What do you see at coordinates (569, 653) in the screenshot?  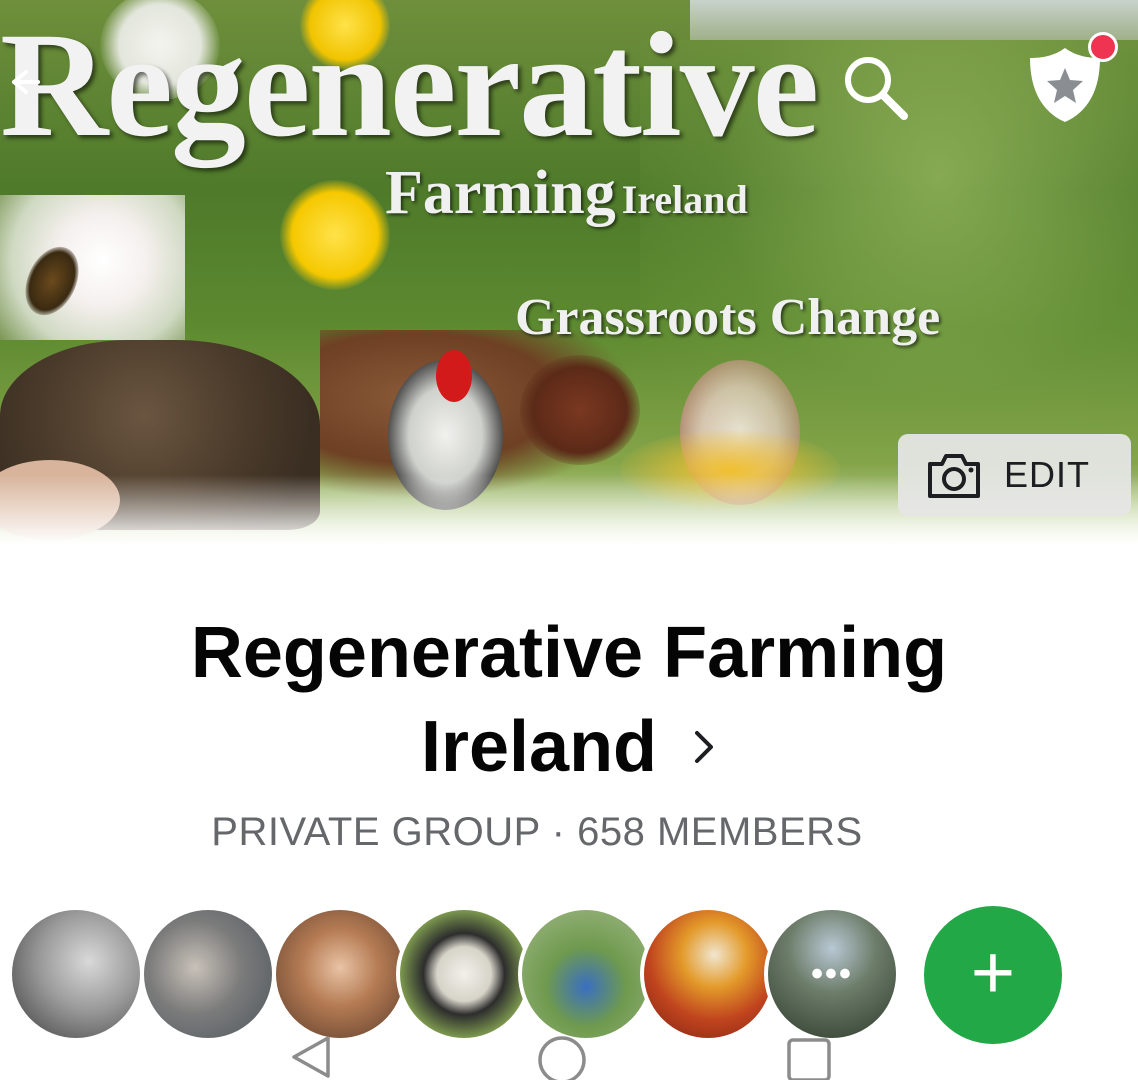 I see `group-title-line1: Regenerative Farming` at bounding box center [569, 653].